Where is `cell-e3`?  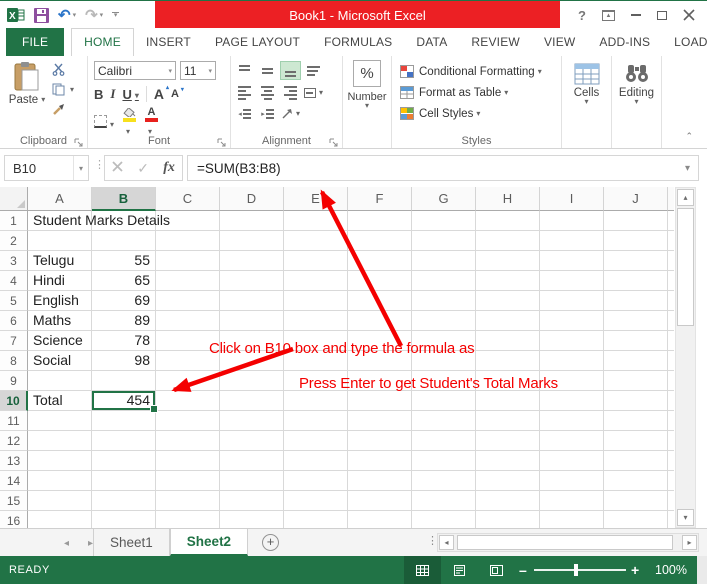 cell-e3 is located at coordinates (316, 261).